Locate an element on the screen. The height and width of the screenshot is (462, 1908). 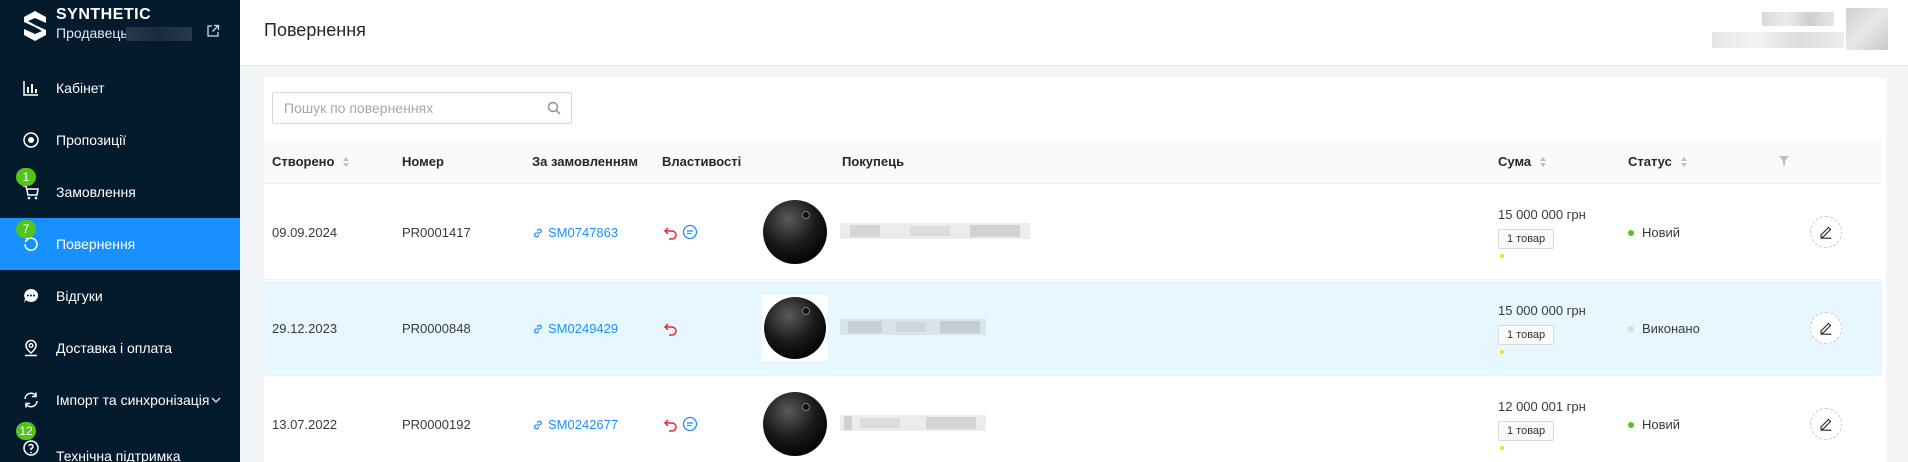
brand-title: SYNTHETIC is located at coordinates (104, 14).